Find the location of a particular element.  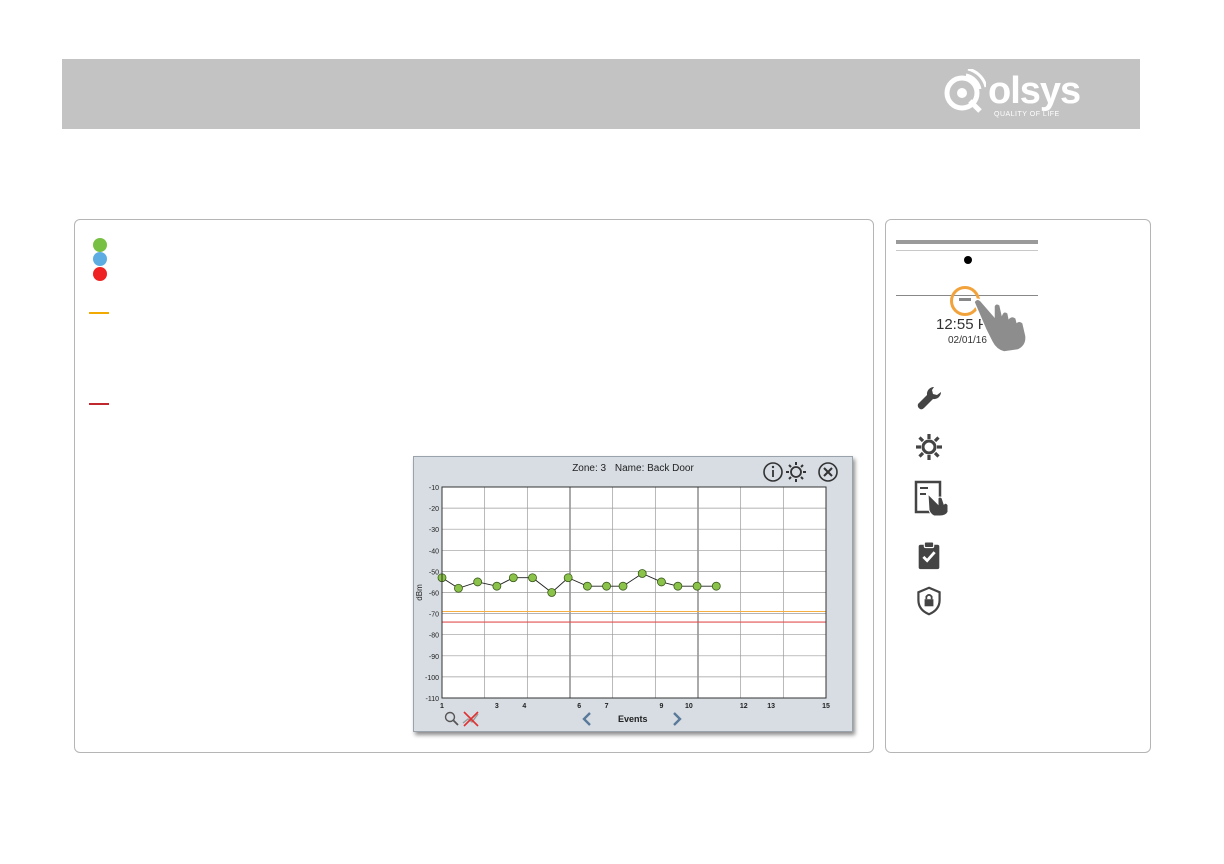

y-tick-label: -20 is located at coordinates (434, 509).